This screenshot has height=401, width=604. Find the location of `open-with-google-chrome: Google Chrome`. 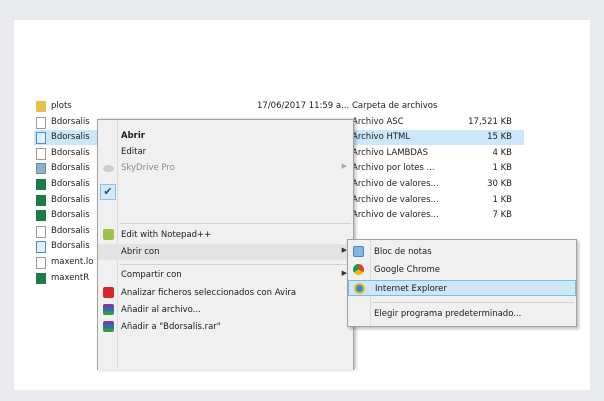

open-with-google-chrome: Google Chrome is located at coordinates (462, 270).